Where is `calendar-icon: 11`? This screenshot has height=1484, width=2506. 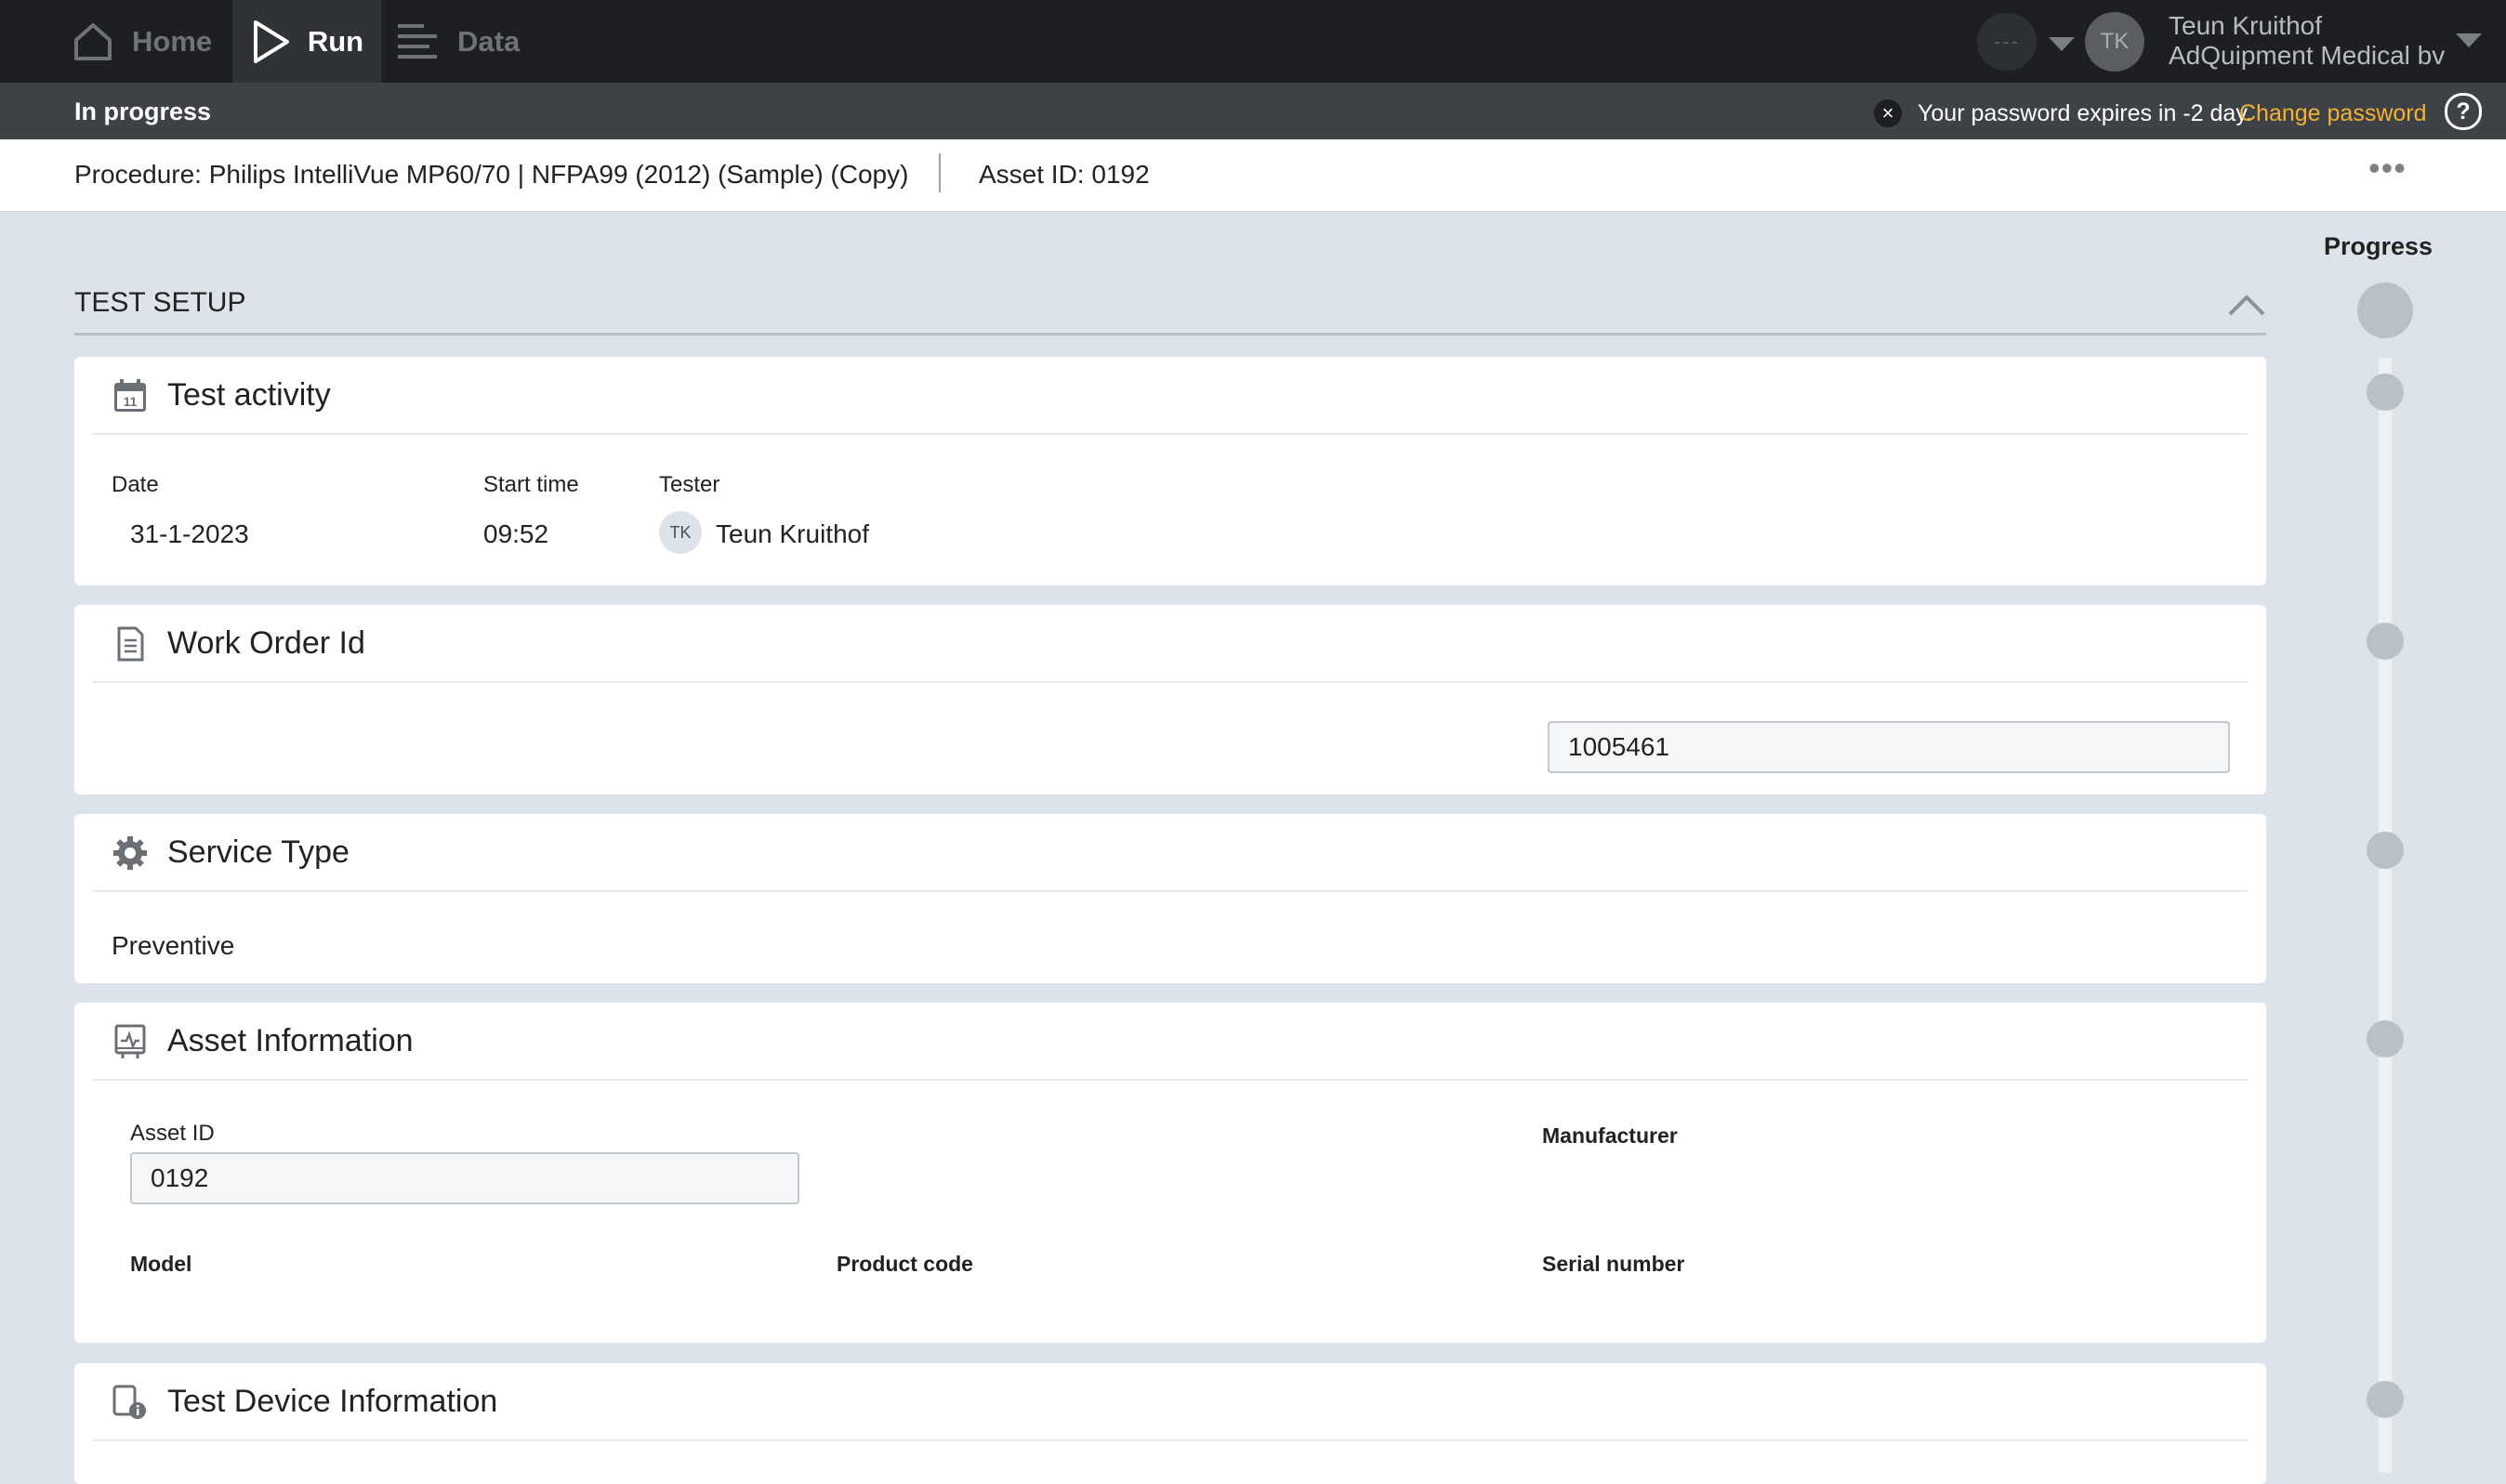
calendar-icon: 11 is located at coordinates (130, 395).